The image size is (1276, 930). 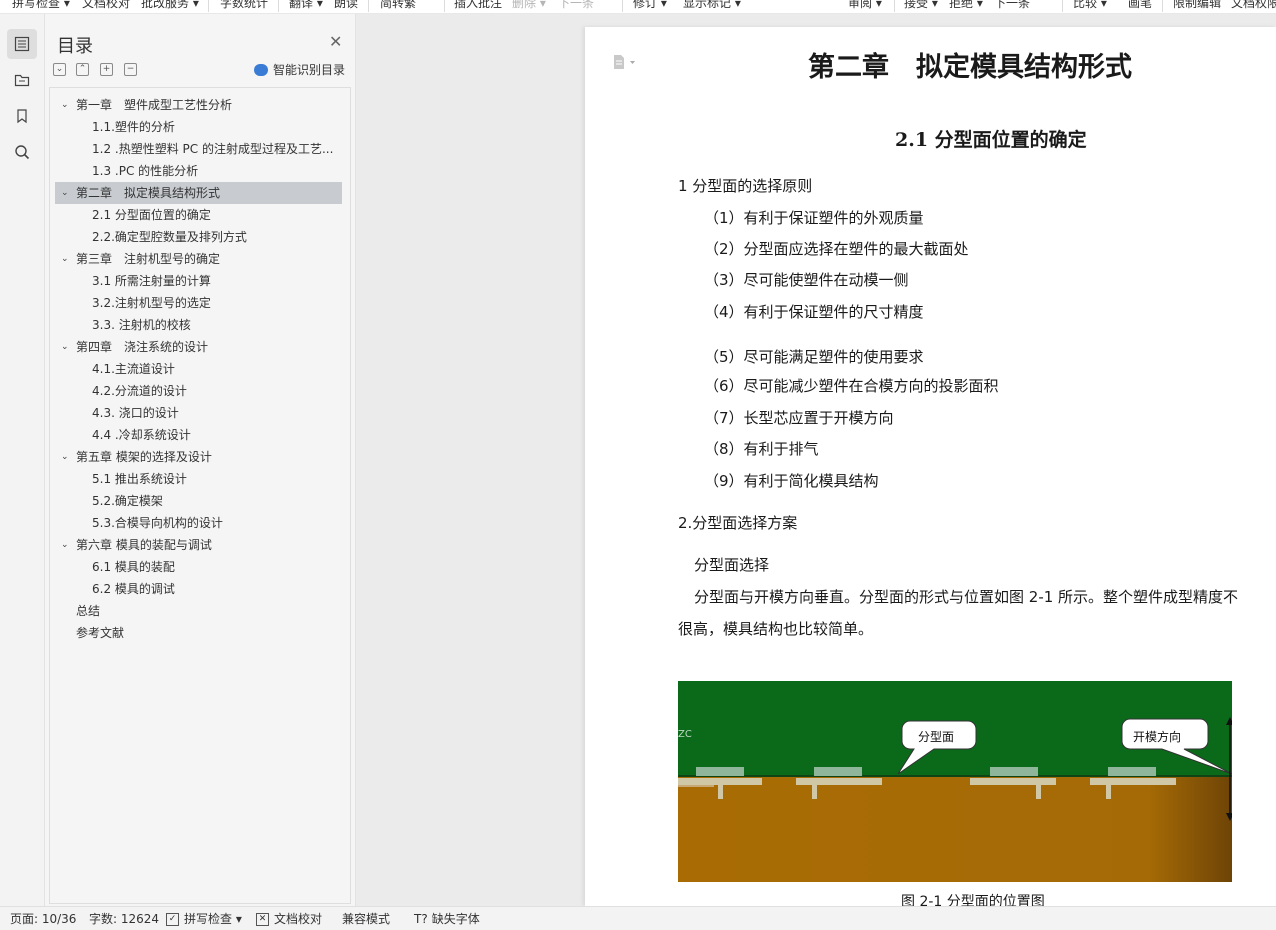 I want to click on toc-chapter-item: ⌄ 第三章 注射机型号的确定, so click(x=198, y=259).